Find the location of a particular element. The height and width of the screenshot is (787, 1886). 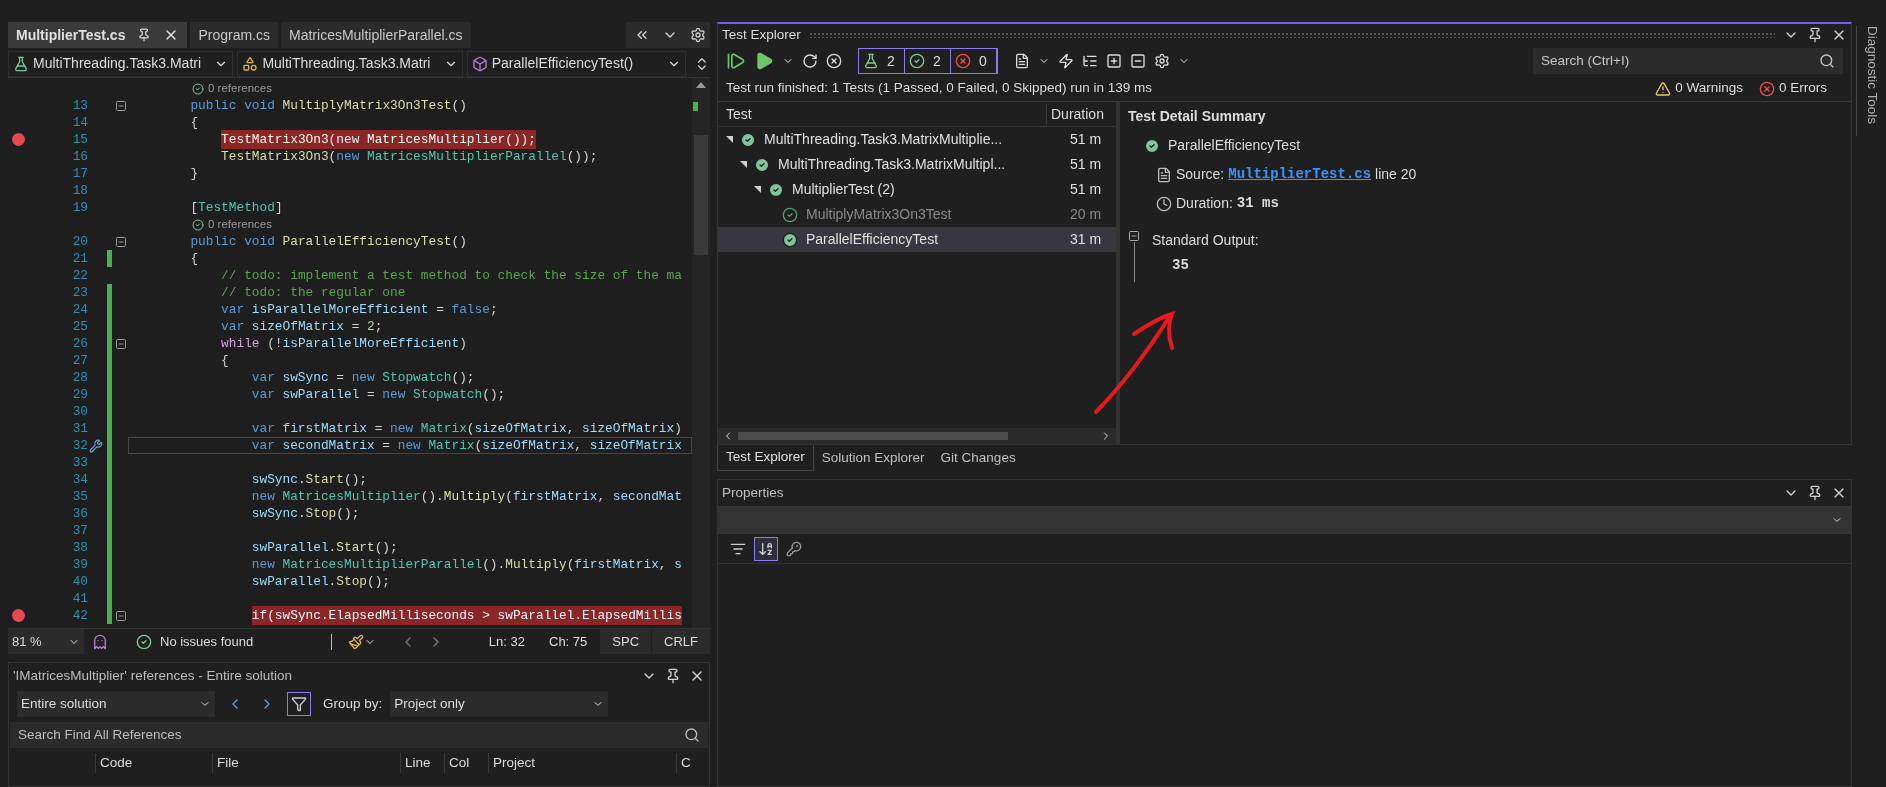

test-row: ParallelEfficiencyTest 31 m is located at coordinates (917, 239).